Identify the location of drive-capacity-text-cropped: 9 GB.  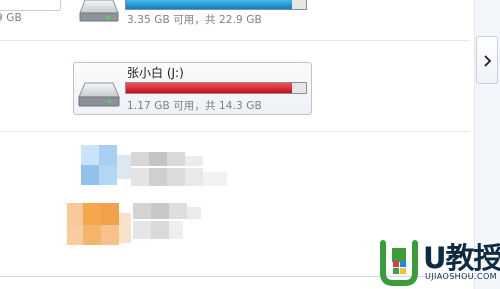
(11, 18).